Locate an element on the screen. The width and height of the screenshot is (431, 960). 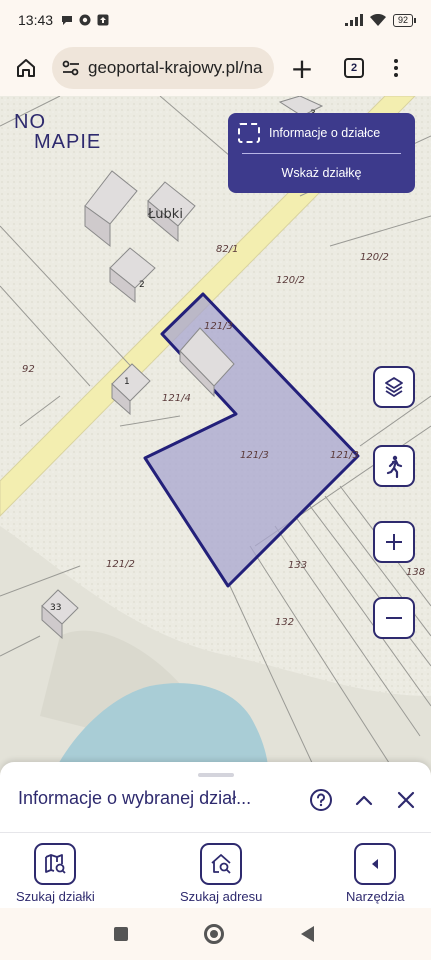
wifi-icon is located at coordinates (377, 20).